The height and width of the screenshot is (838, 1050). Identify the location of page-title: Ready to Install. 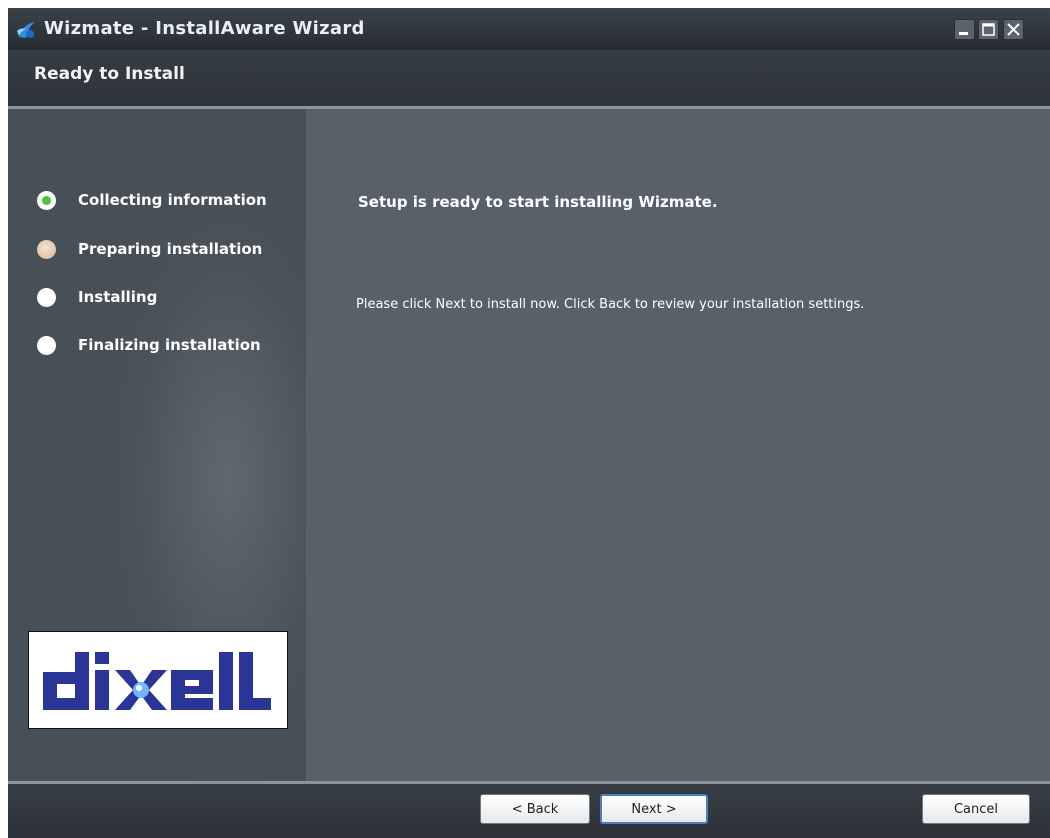
(109, 74).